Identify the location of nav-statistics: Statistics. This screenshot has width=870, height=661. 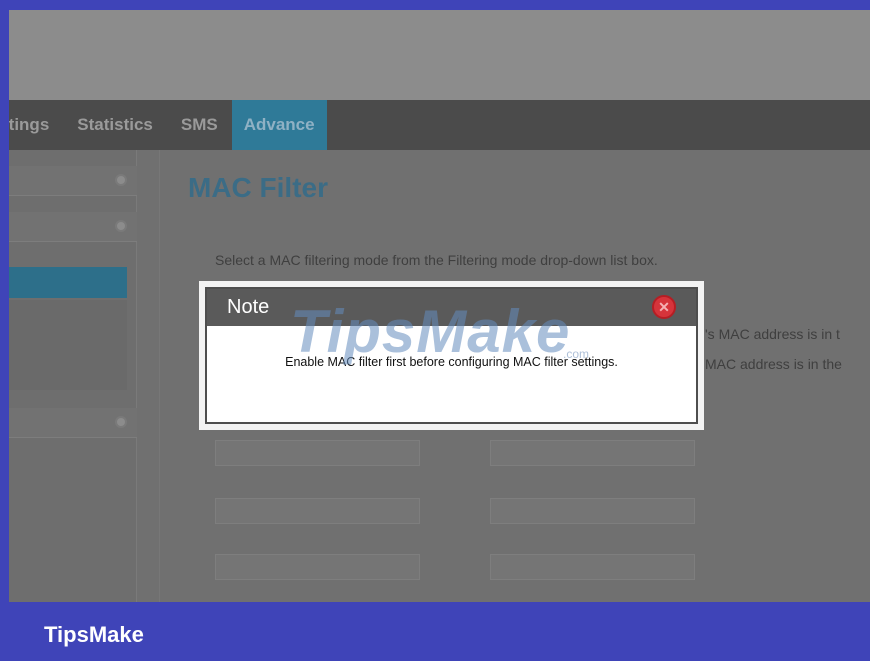
(115, 125).